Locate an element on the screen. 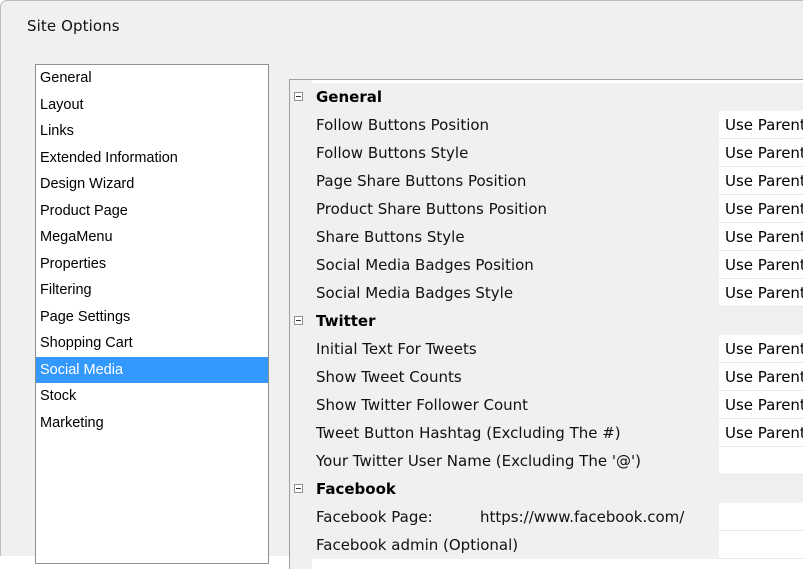  property-name: Social Media Badges Position is located at coordinates (425, 265).